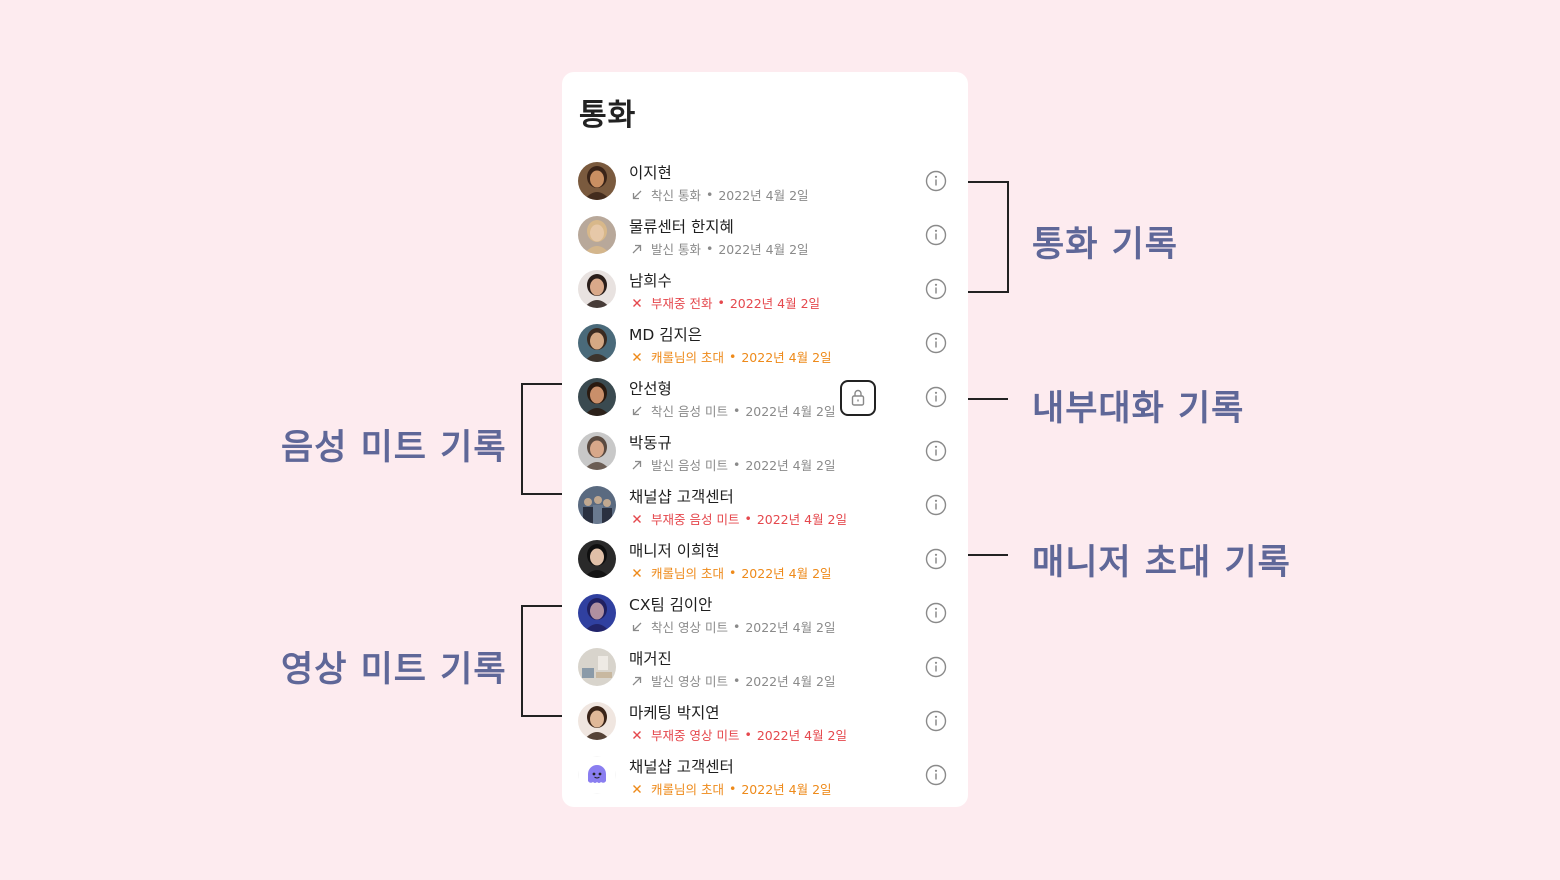 This screenshot has height=880, width=1560. I want to click on caller-name: CX팀 김이안, so click(671, 605).